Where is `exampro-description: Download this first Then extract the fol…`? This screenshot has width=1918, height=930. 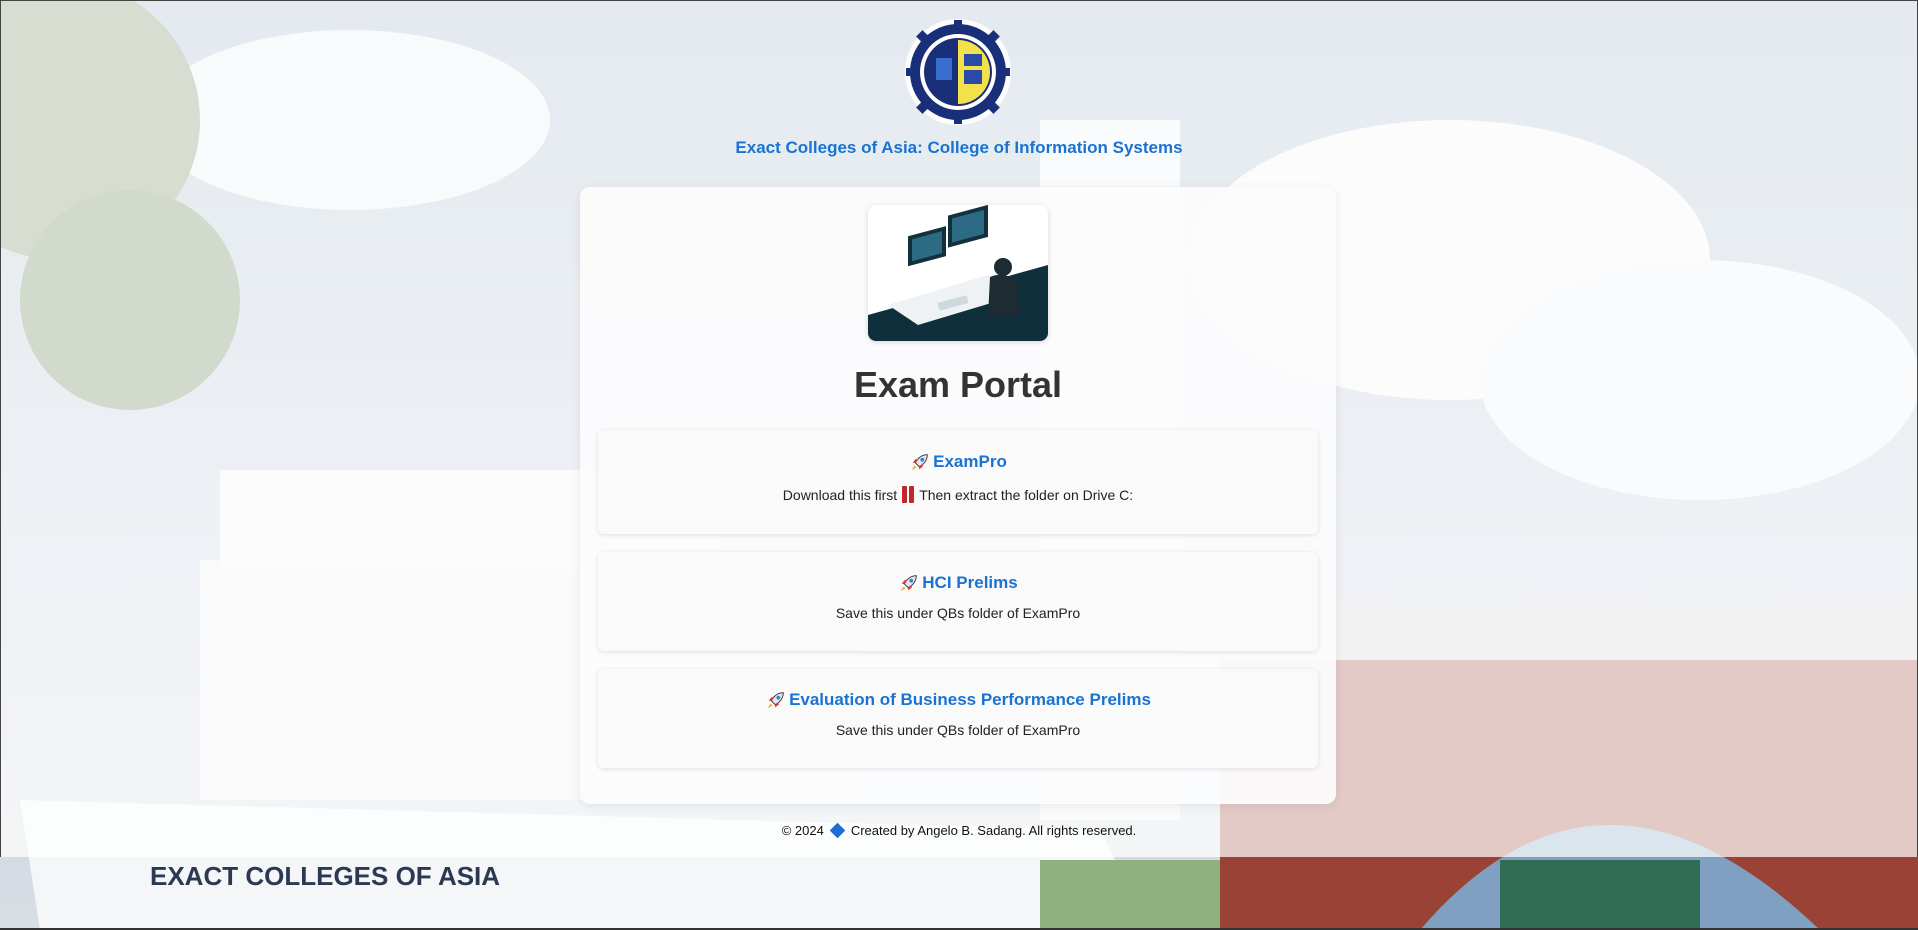
exampro-description: Download this first Then extract the fol… is located at coordinates (958, 494).